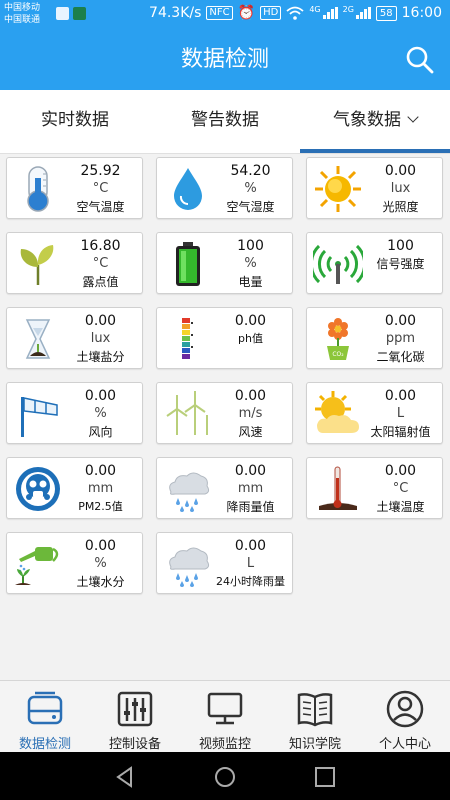  I want to click on title-bar: 数据检测, so click(225, 60).